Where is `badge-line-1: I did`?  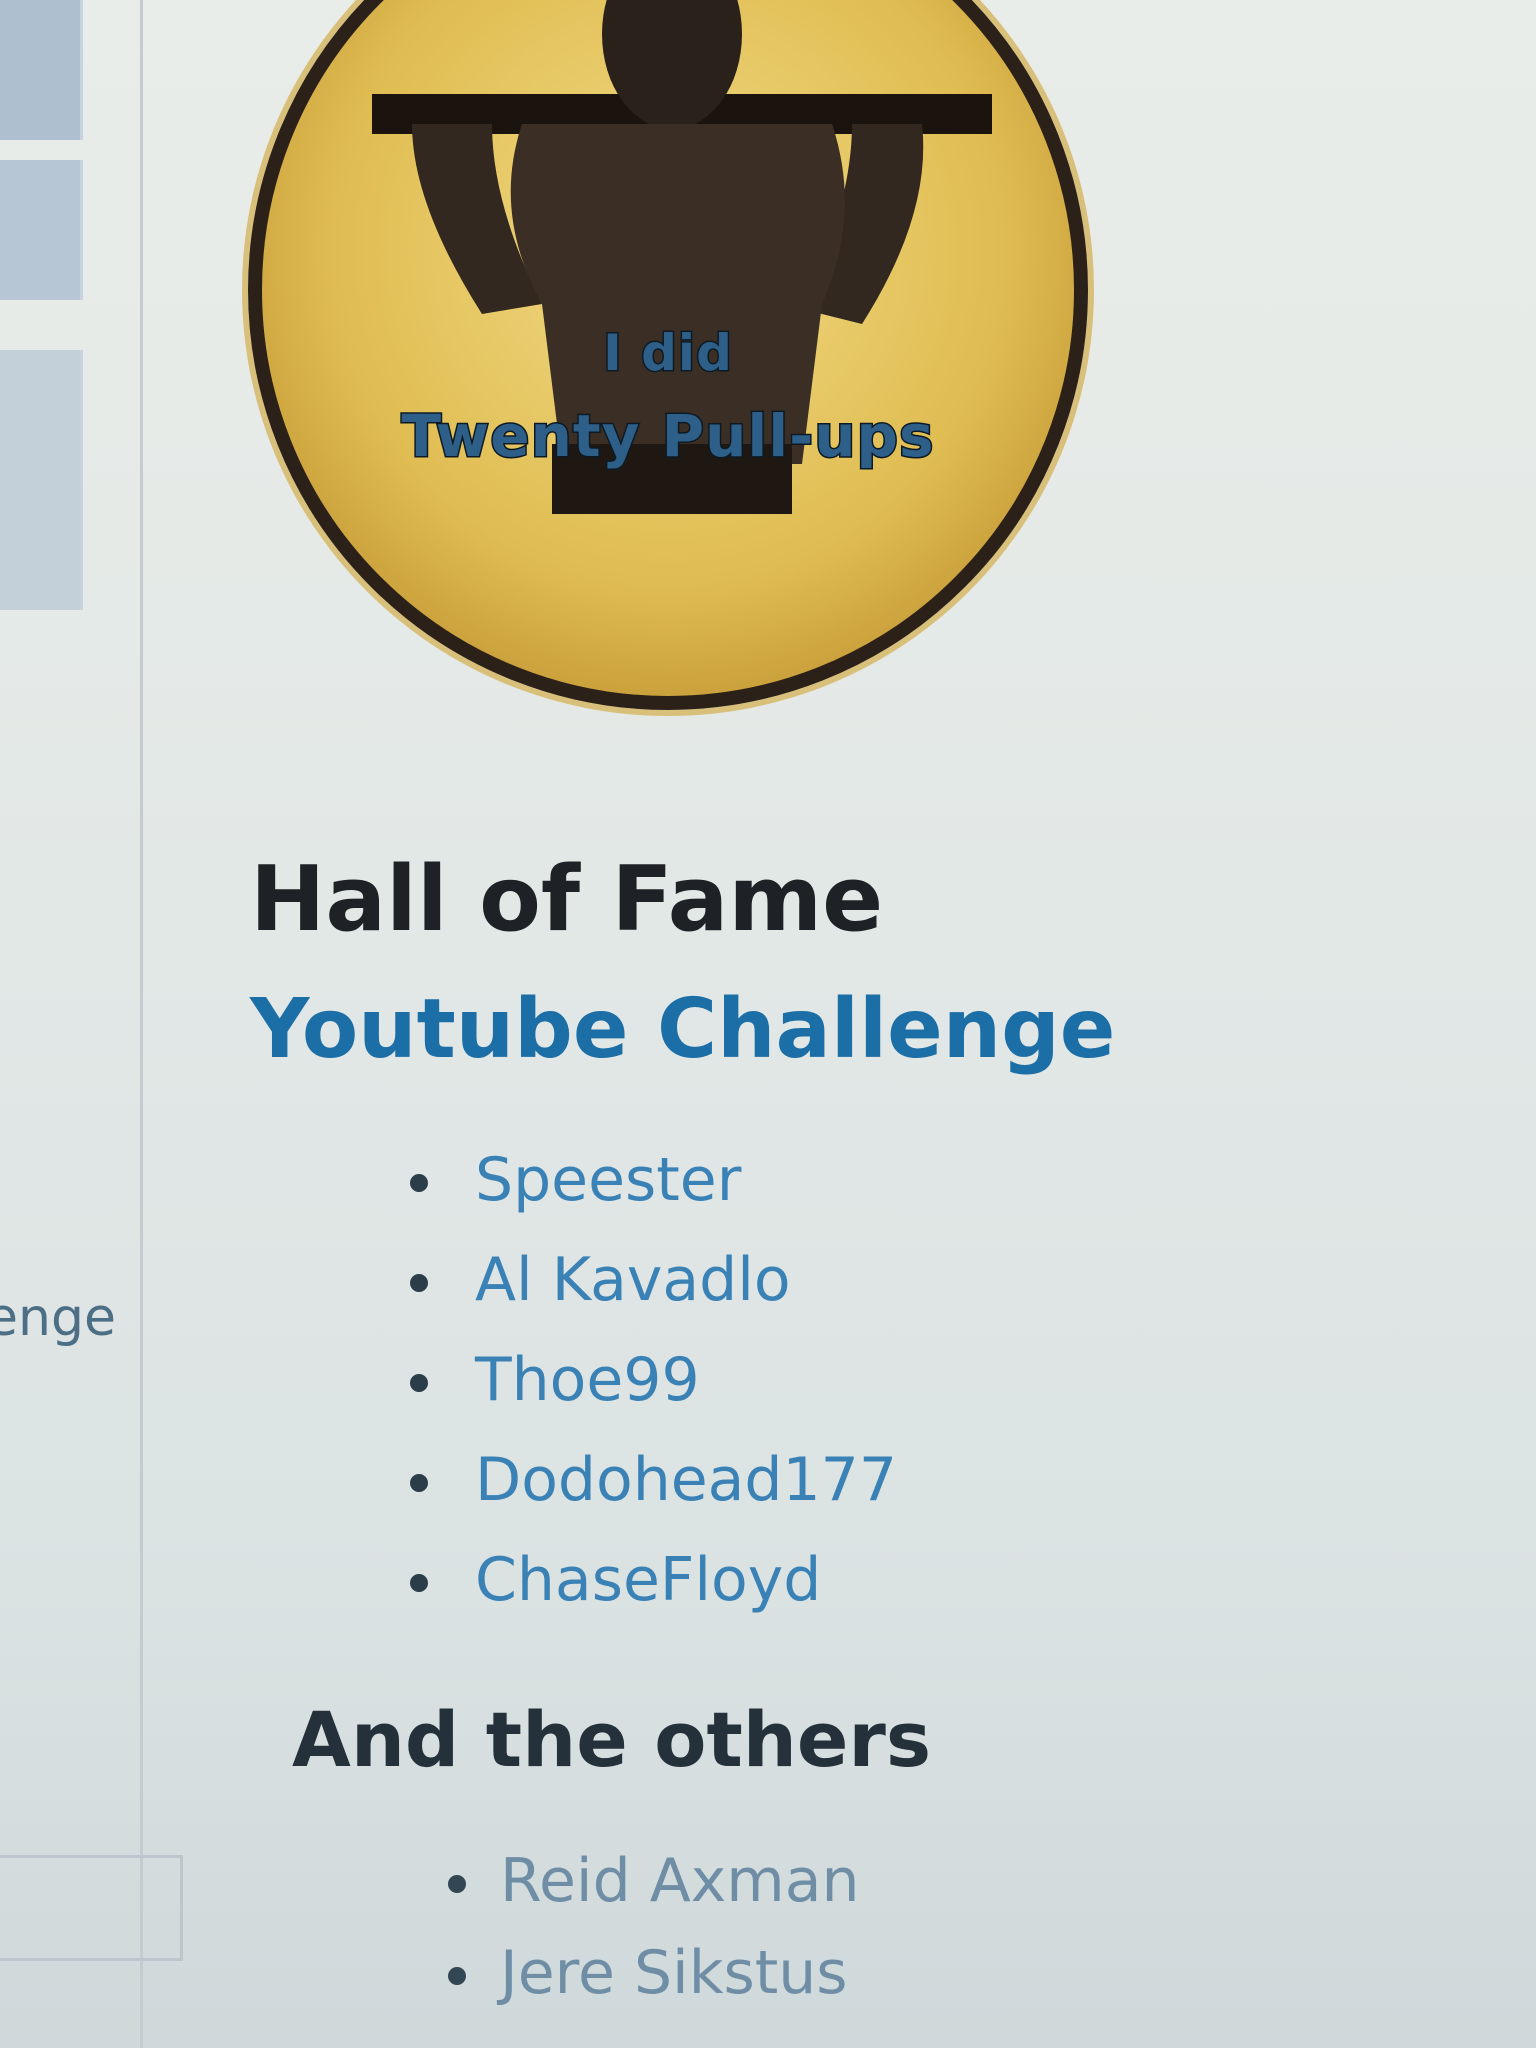
badge-line-1: I did is located at coordinates (668, 353).